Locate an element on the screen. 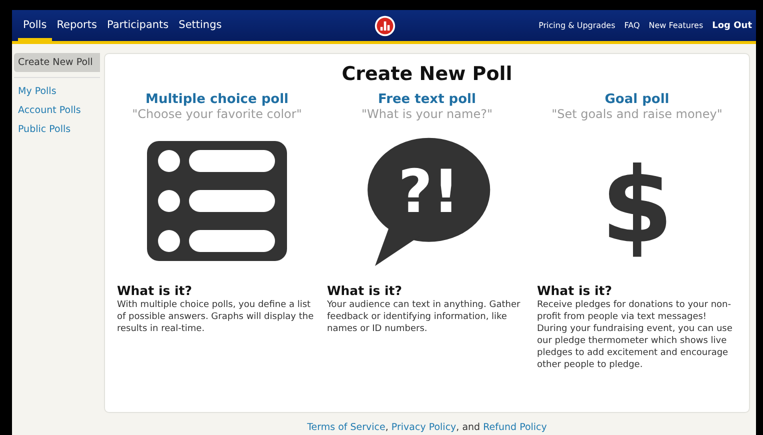 This screenshot has height=435, width=763. bar-chart-logo-icon is located at coordinates (385, 25).